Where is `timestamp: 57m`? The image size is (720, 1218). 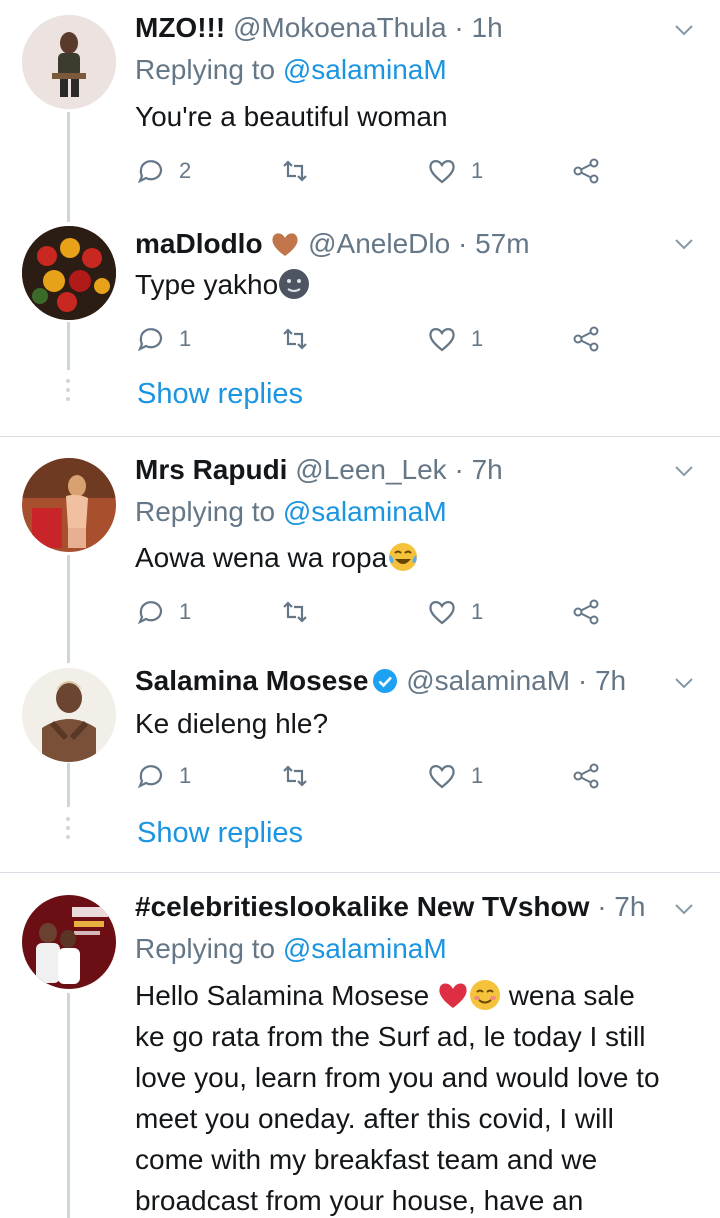 timestamp: 57m is located at coordinates (502, 243).